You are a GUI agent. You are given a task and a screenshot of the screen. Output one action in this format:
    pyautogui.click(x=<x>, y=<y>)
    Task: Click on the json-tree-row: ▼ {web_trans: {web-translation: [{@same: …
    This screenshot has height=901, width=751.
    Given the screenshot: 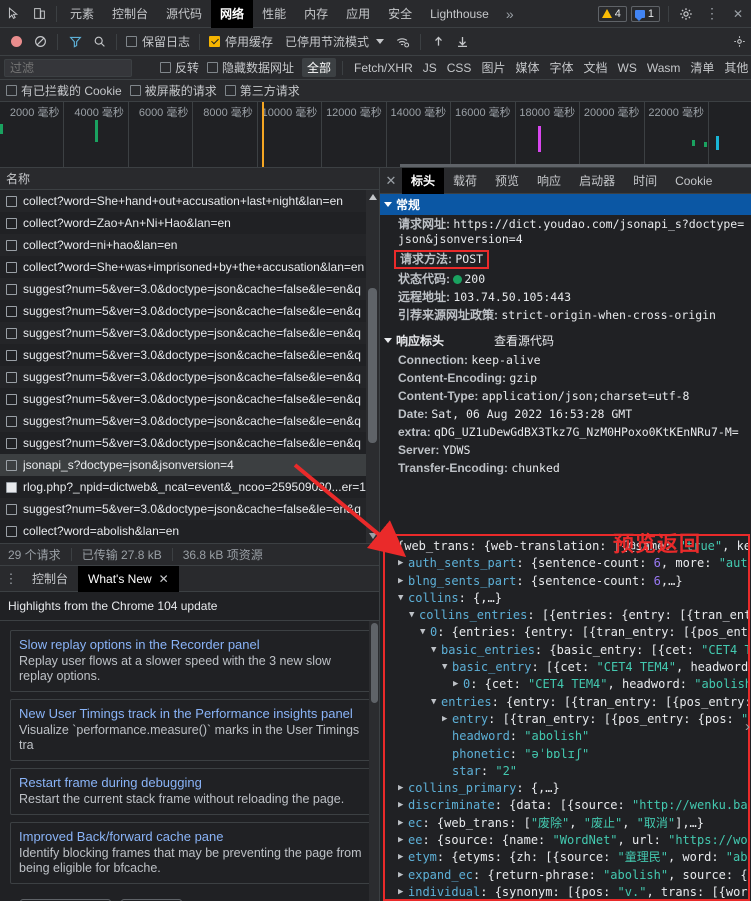 What is the action you would take?
    pyautogui.click(x=567, y=546)
    